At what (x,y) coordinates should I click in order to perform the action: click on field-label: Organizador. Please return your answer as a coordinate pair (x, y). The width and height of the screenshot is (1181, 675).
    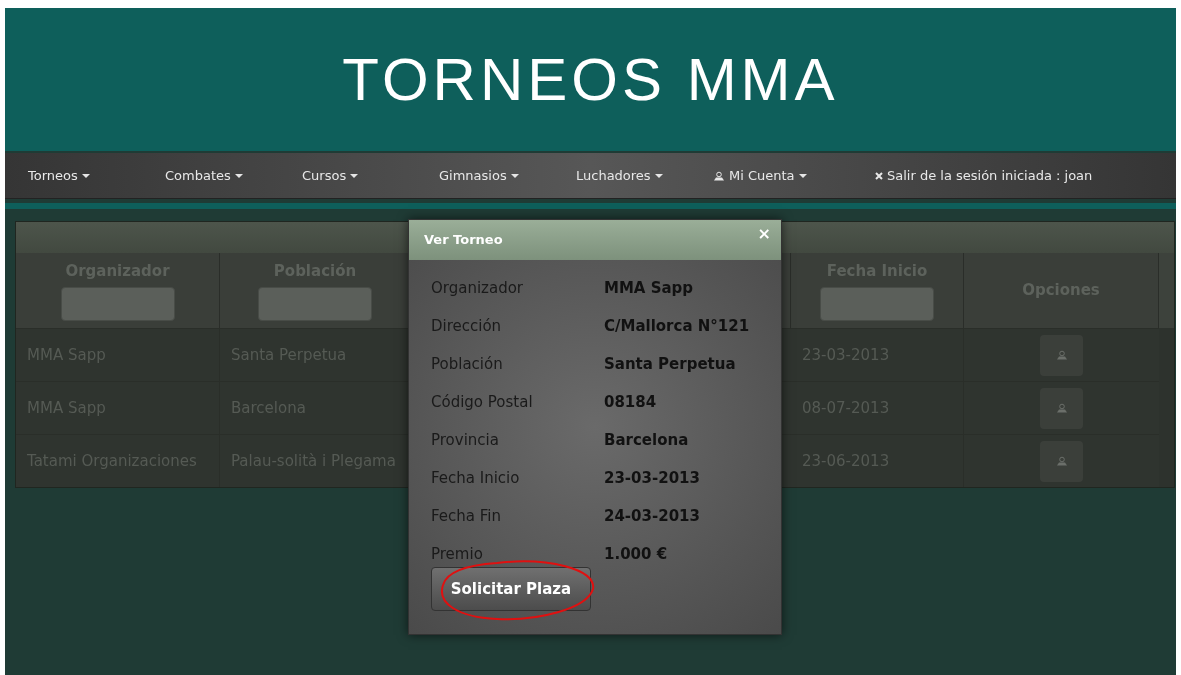
    Looking at the image, I should click on (478, 288).